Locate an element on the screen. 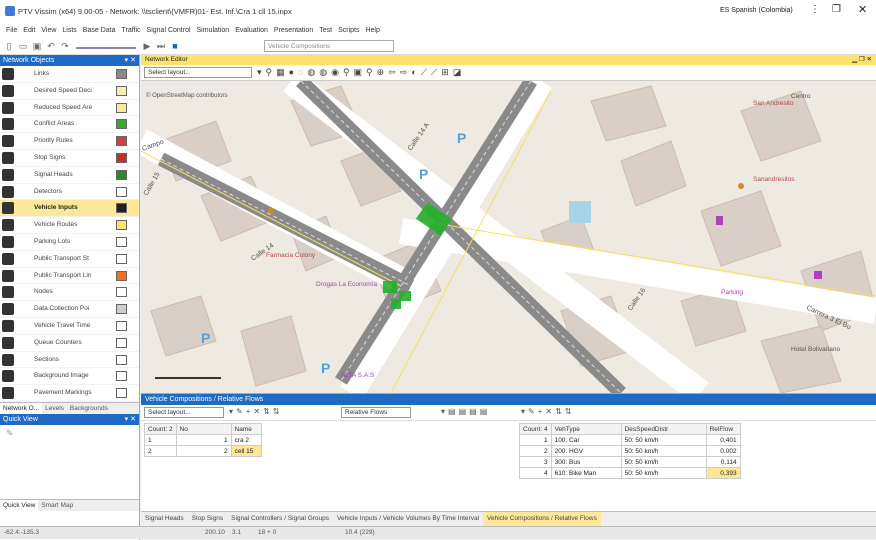 The width and height of the screenshot is (876, 540). menu-lists: Lists is located at coordinates (69, 31).